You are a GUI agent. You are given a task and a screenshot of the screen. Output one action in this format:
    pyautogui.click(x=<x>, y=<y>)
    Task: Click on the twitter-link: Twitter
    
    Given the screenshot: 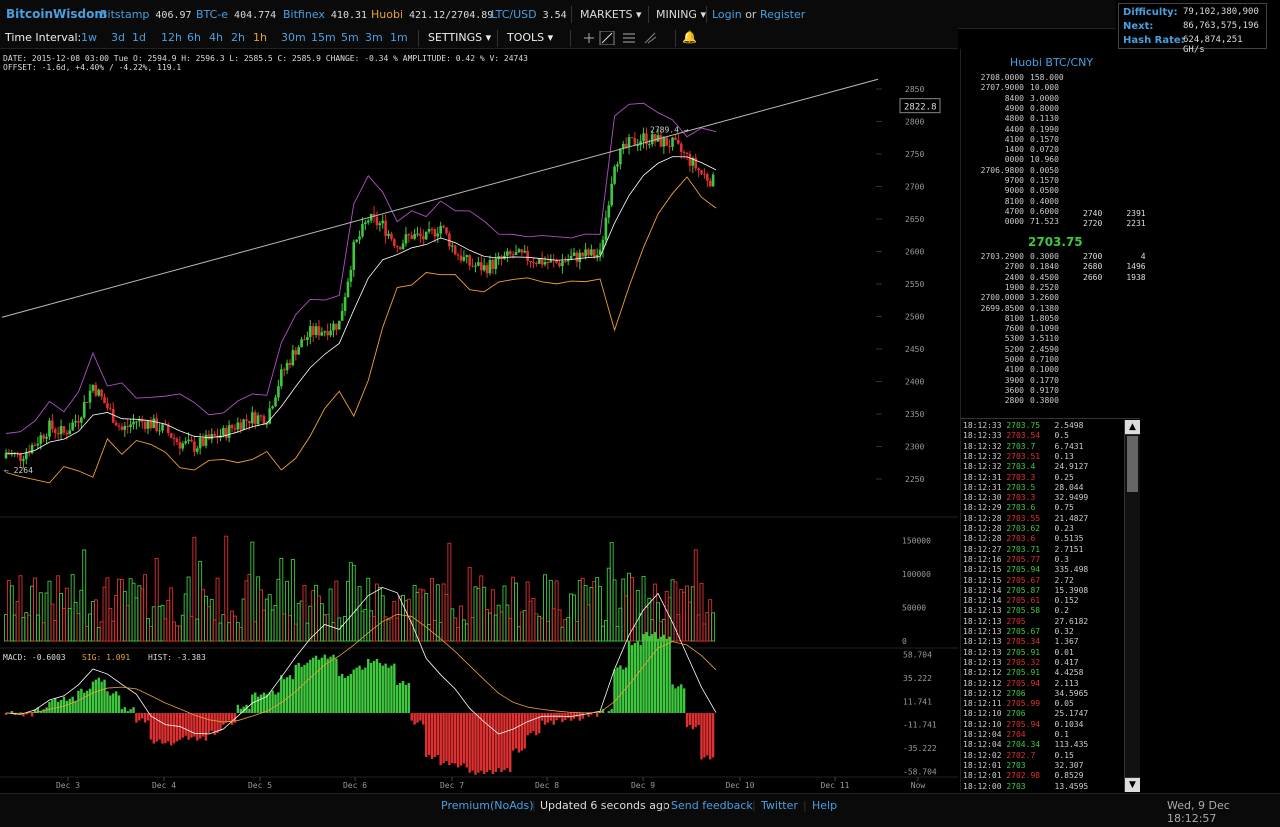 What is the action you would take?
    pyautogui.click(x=779, y=805)
    